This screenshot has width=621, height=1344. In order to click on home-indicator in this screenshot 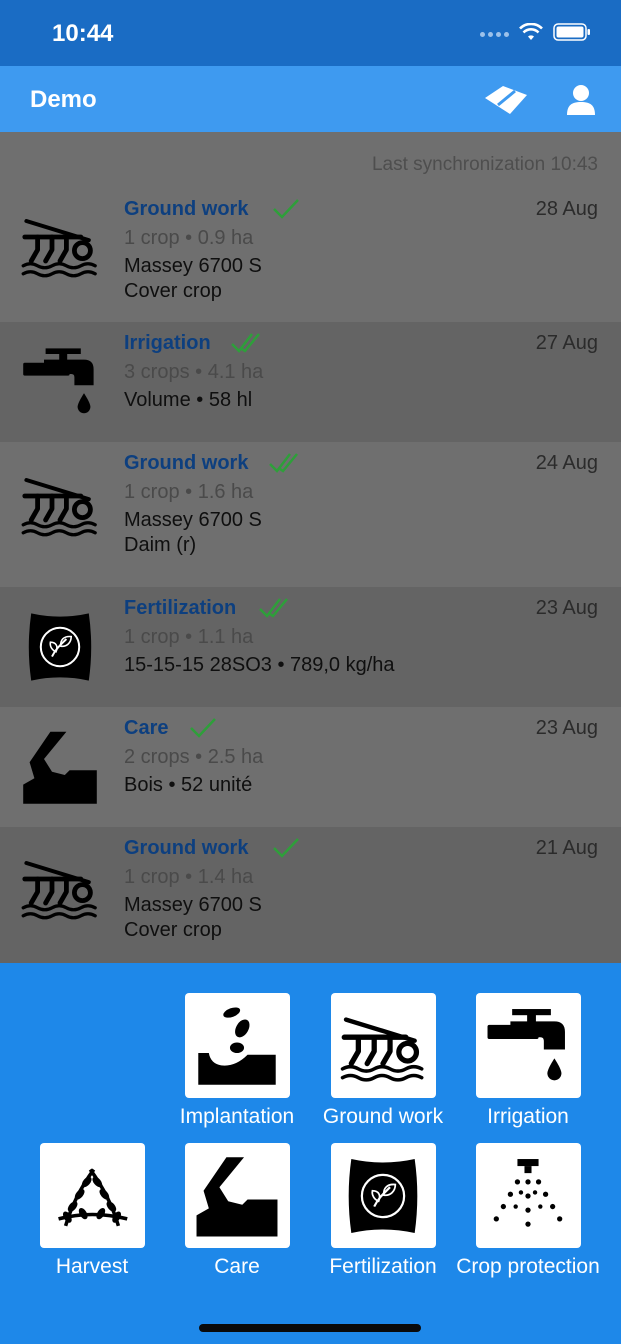, I will do `click(310, 1328)`.